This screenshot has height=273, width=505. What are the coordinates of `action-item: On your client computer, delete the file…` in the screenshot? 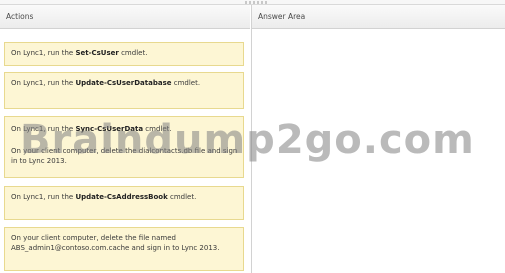 It's located at (124, 249).